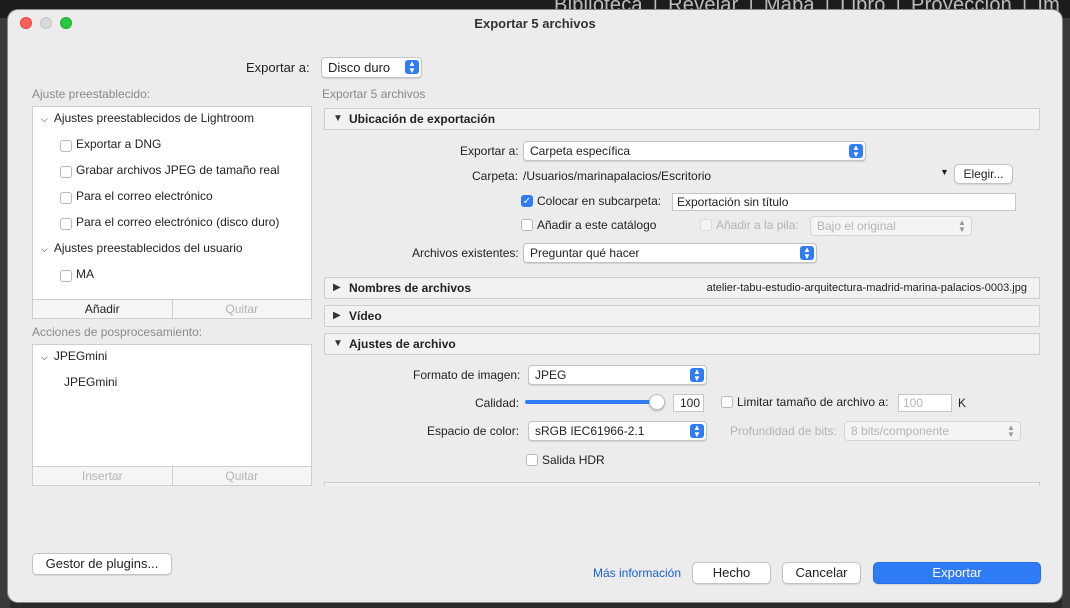 Image resolution: width=1070 pixels, height=608 pixels. What do you see at coordinates (489, 151) in the screenshot?
I see `location-export-to-label: Exportar a:` at bounding box center [489, 151].